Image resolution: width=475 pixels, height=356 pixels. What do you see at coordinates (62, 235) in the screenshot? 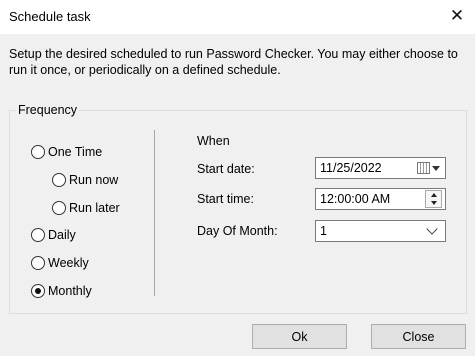
I see `radio-label: Daily` at bounding box center [62, 235].